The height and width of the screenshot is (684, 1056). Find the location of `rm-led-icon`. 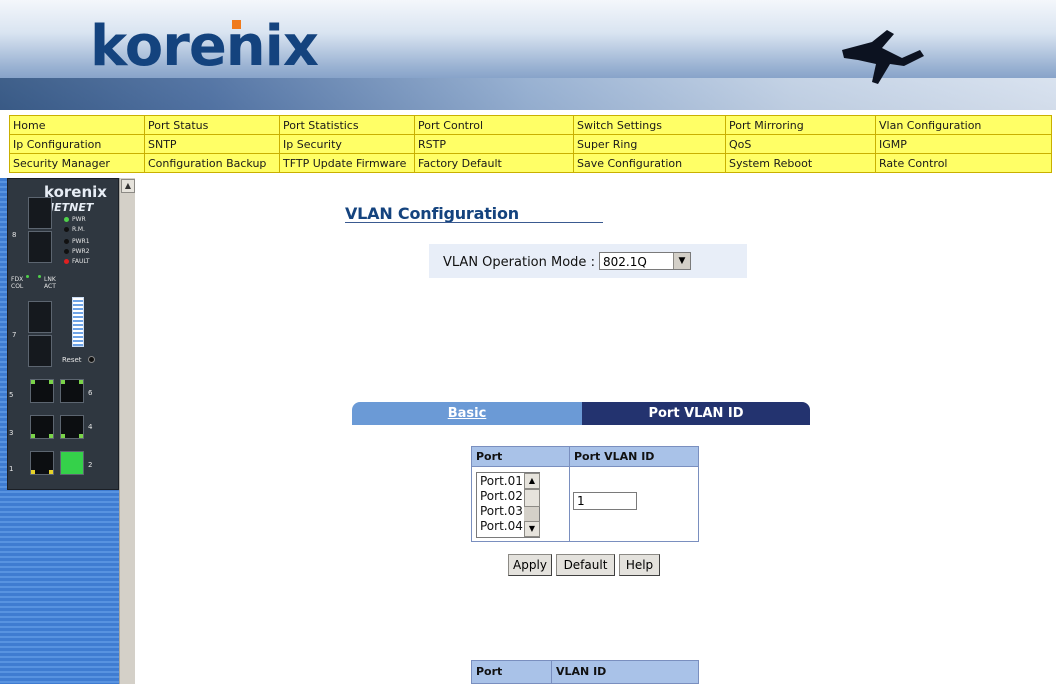

rm-led-icon is located at coordinates (66, 229).